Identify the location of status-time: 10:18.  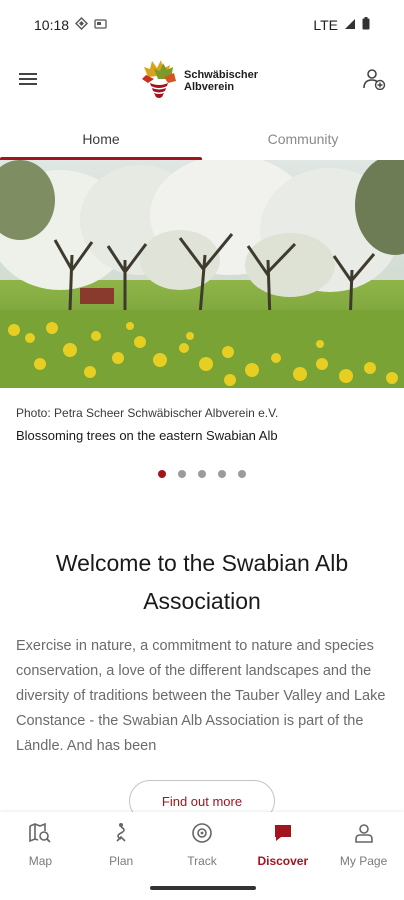
(52, 25).